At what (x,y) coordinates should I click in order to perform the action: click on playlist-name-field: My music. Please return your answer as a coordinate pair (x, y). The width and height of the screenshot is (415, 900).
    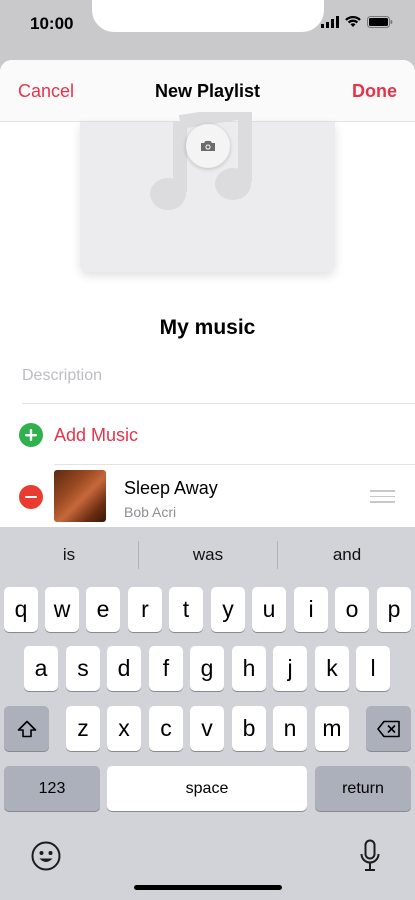
    Looking at the image, I should click on (207, 328).